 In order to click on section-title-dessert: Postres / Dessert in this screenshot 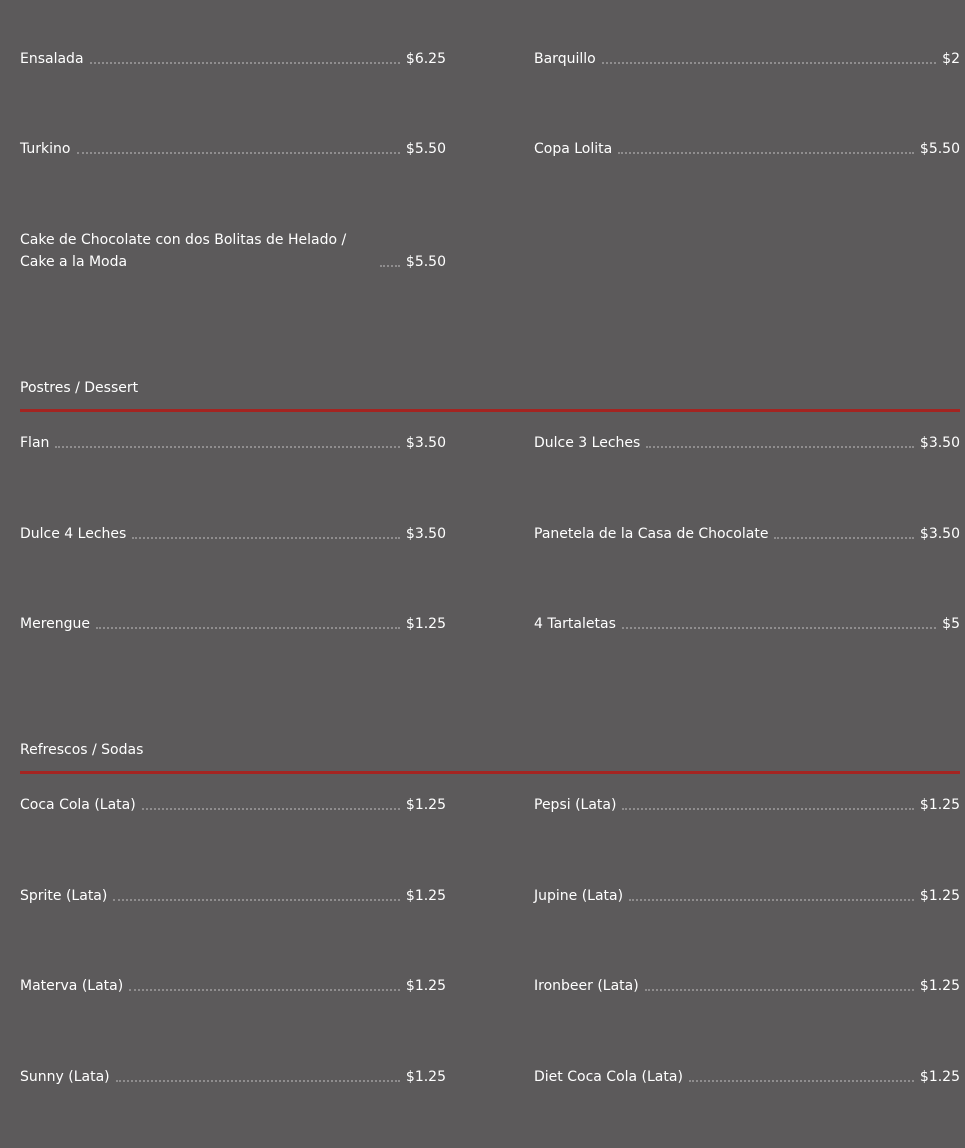, I will do `click(79, 388)`.